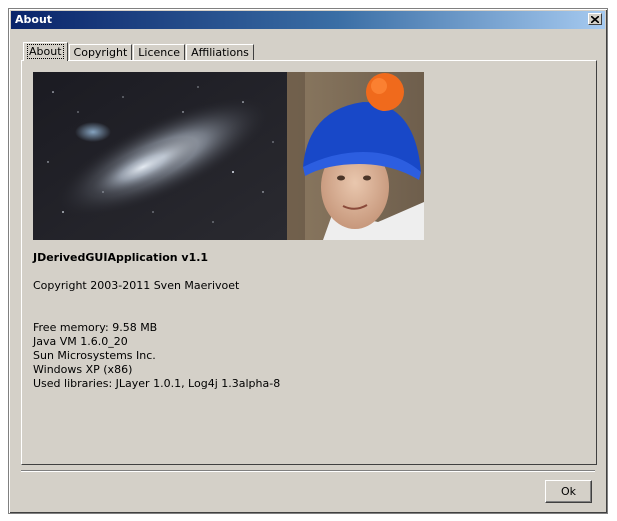 The height and width of the screenshot is (521, 617). I want to click on close-button, so click(595, 19).